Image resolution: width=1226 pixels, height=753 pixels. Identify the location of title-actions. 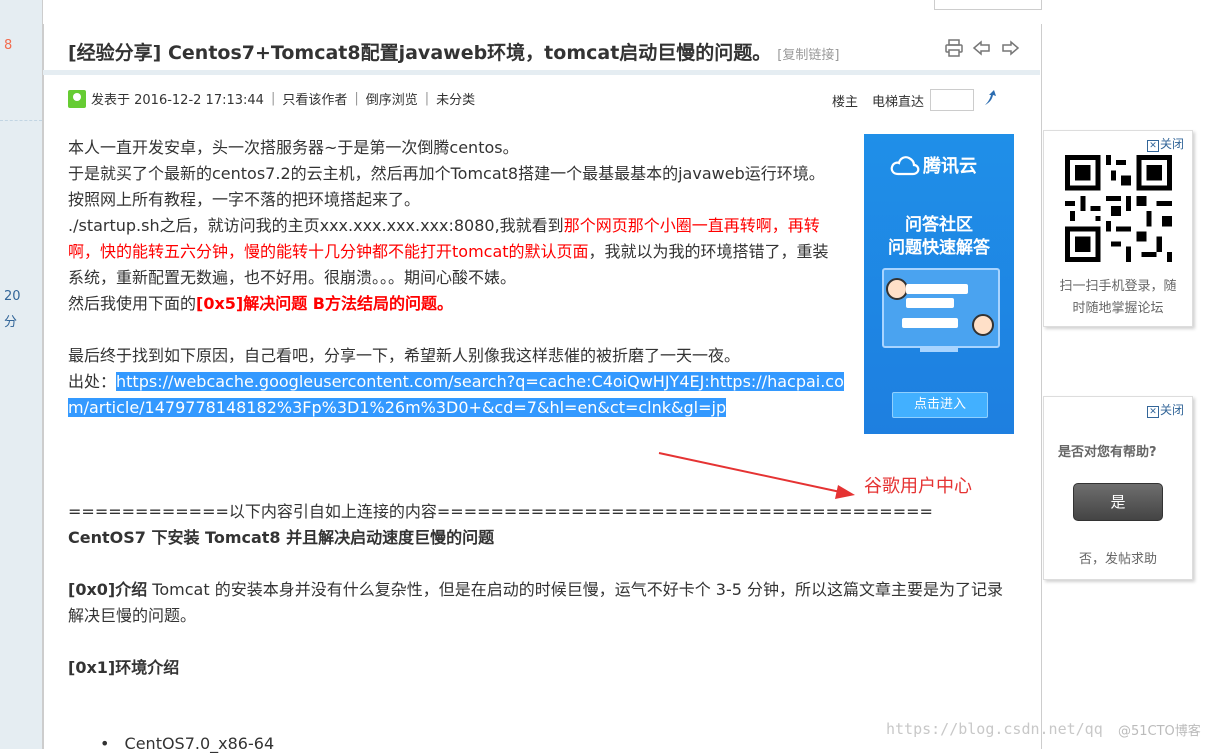
(982, 48).